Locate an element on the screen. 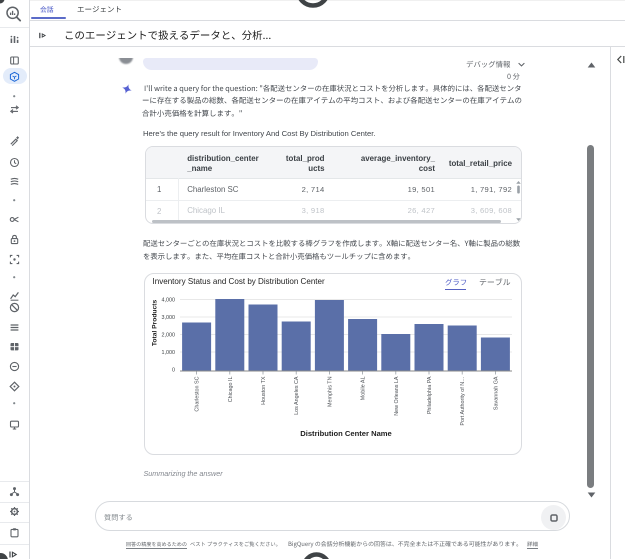 The width and height of the screenshot is (625, 559). svg-text: Memphis TN is located at coordinates (330, 391).